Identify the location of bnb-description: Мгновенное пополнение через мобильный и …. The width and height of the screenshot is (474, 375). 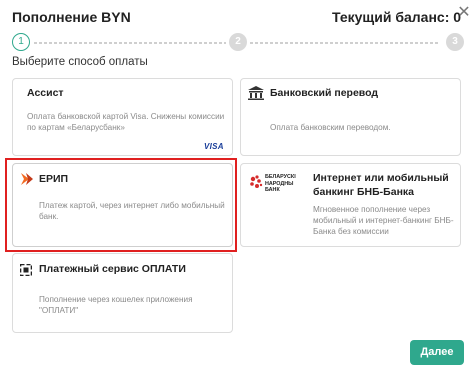
(383, 220).